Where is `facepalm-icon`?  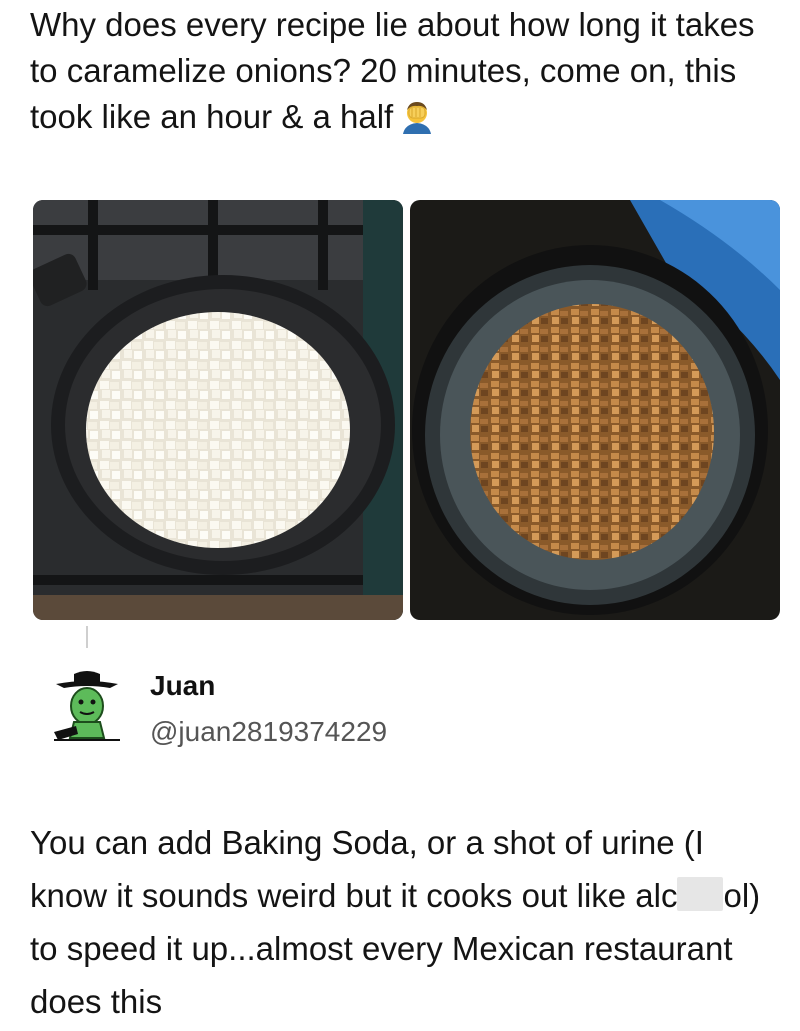
facepalm-icon is located at coordinates (417, 116).